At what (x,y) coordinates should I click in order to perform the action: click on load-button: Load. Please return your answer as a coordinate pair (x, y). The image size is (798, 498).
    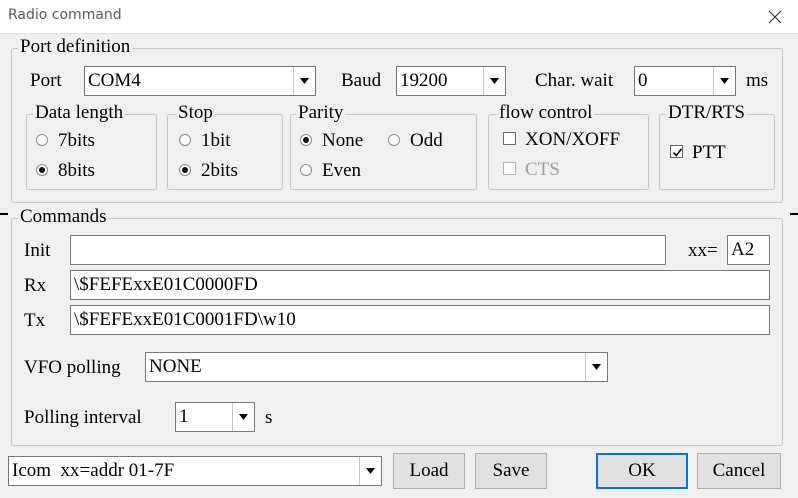
    Looking at the image, I should click on (429, 471).